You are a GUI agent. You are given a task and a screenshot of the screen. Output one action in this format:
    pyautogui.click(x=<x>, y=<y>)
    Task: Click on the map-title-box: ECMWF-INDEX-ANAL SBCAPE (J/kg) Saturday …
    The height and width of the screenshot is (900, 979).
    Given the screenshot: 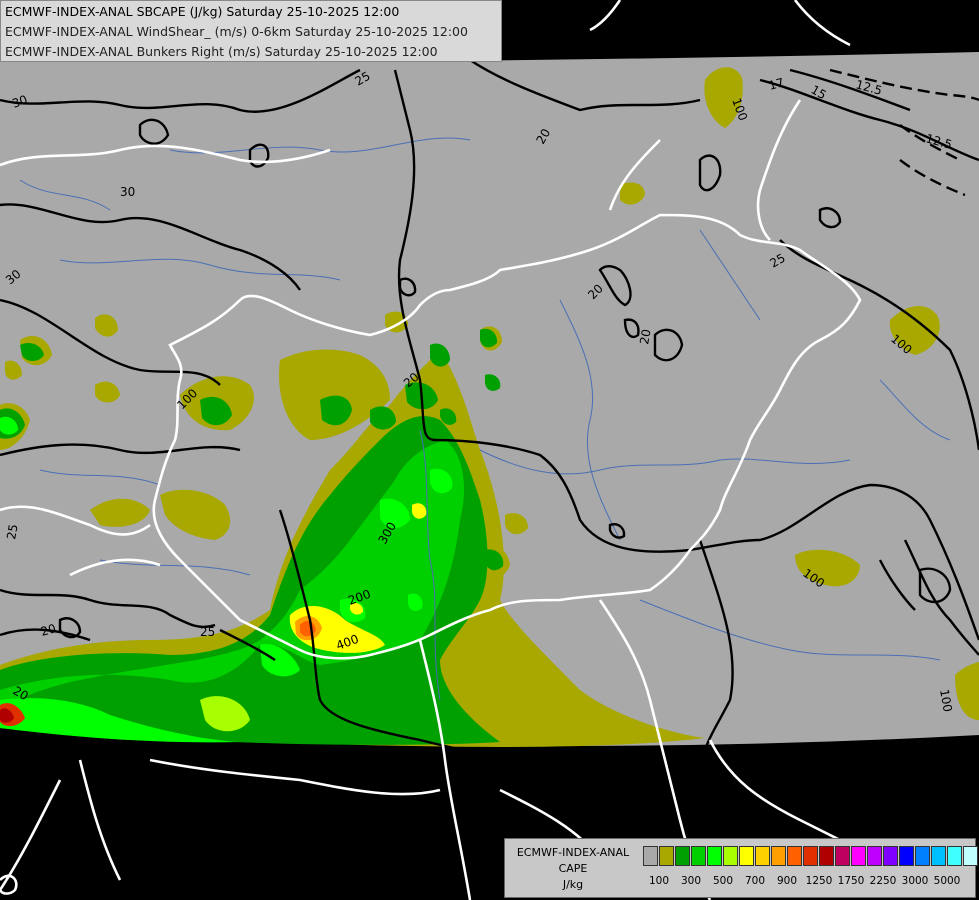 What is the action you would take?
    pyautogui.click(x=251, y=31)
    